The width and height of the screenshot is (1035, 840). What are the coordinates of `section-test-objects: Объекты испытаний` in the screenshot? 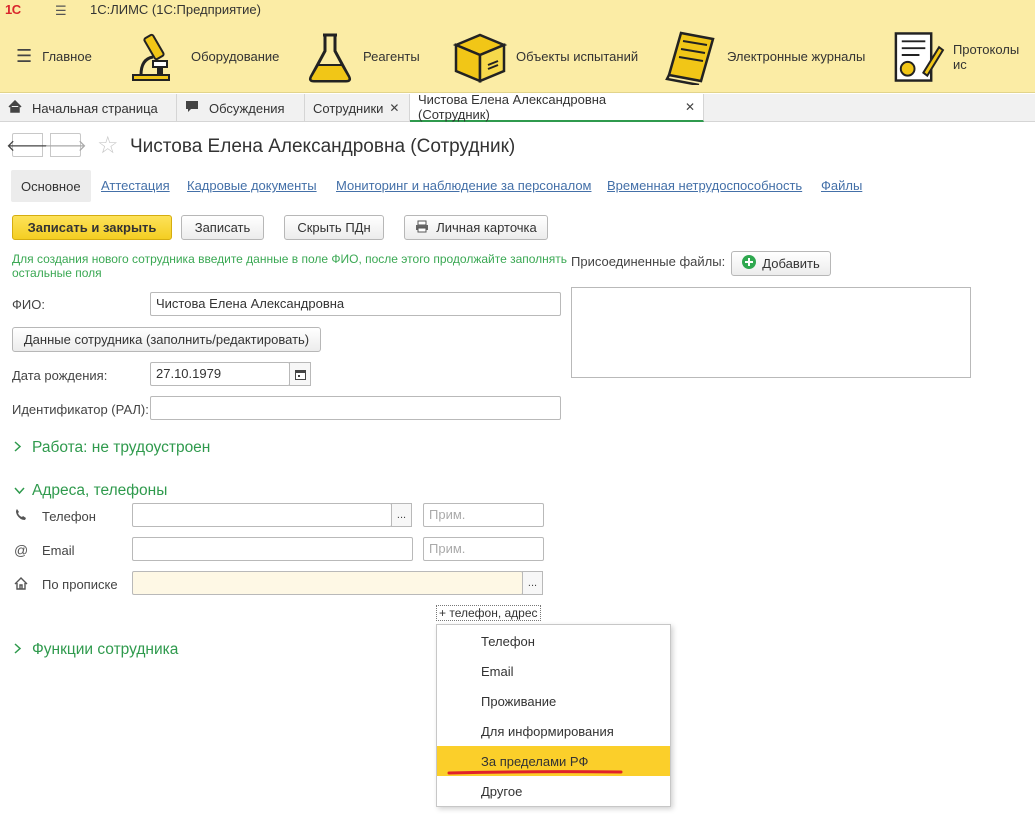 It's located at (545, 56).